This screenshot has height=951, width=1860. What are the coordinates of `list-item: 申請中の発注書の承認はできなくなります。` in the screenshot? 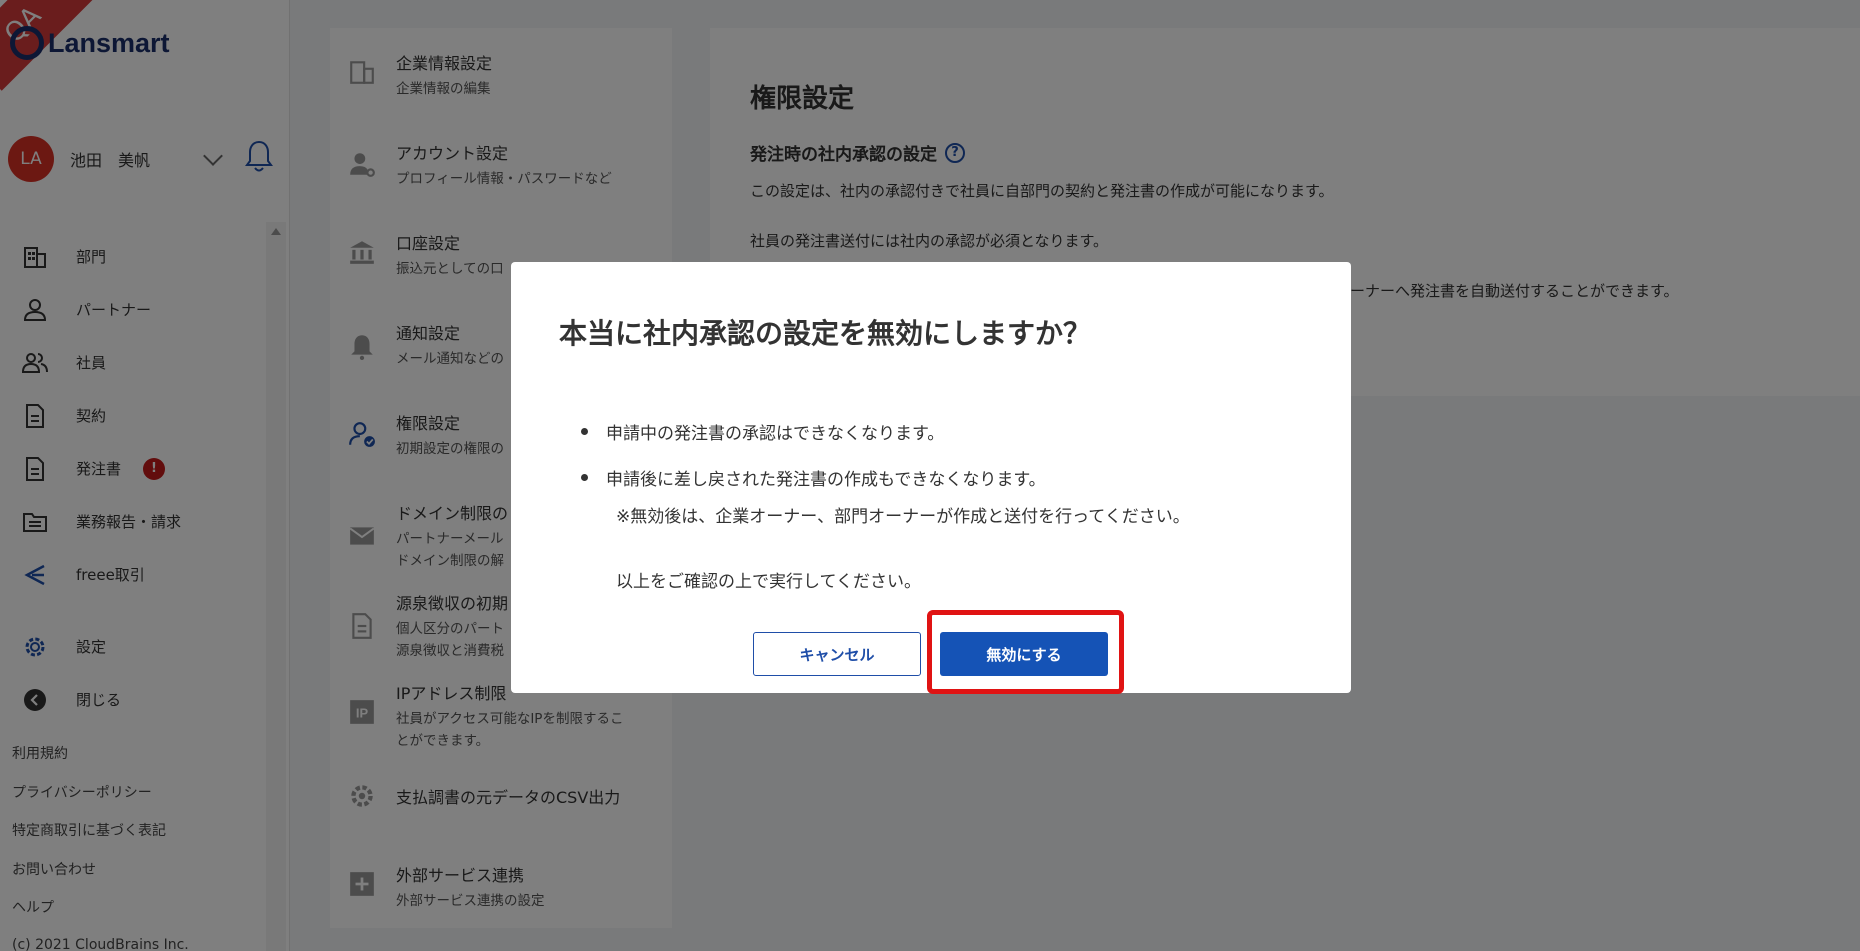 It's located at (813, 431).